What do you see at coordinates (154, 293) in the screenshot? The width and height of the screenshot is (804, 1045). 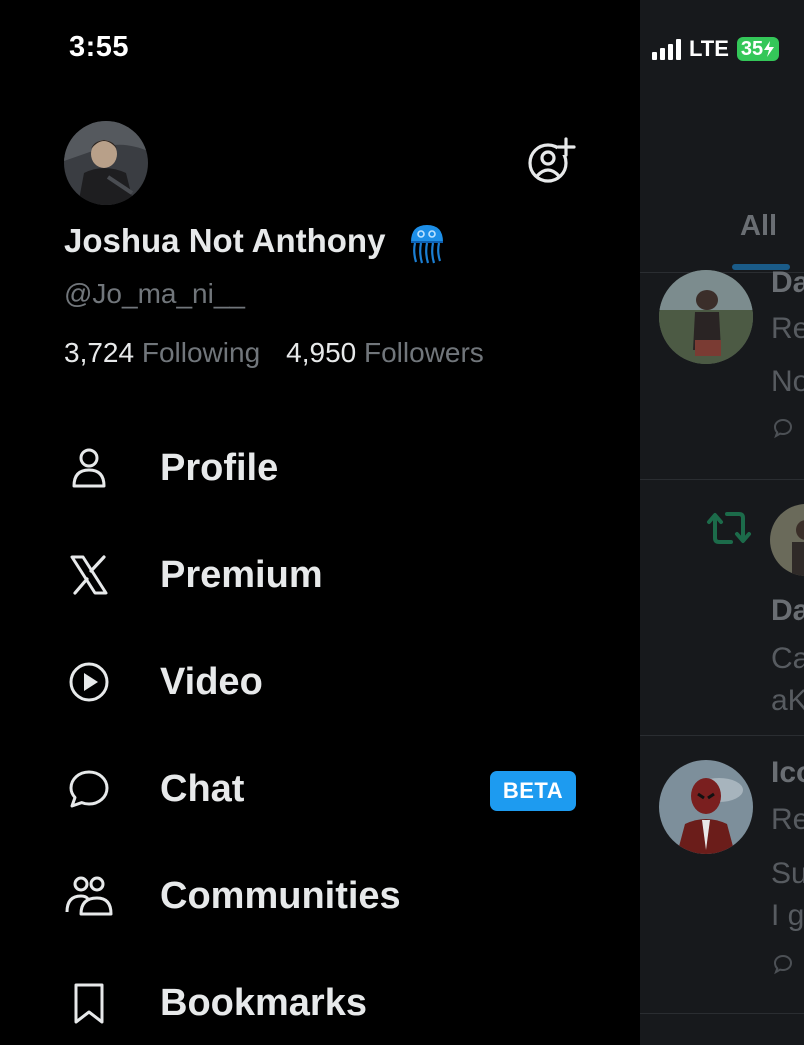 I see `user-handle: @Jo_ma_ni__` at bounding box center [154, 293].